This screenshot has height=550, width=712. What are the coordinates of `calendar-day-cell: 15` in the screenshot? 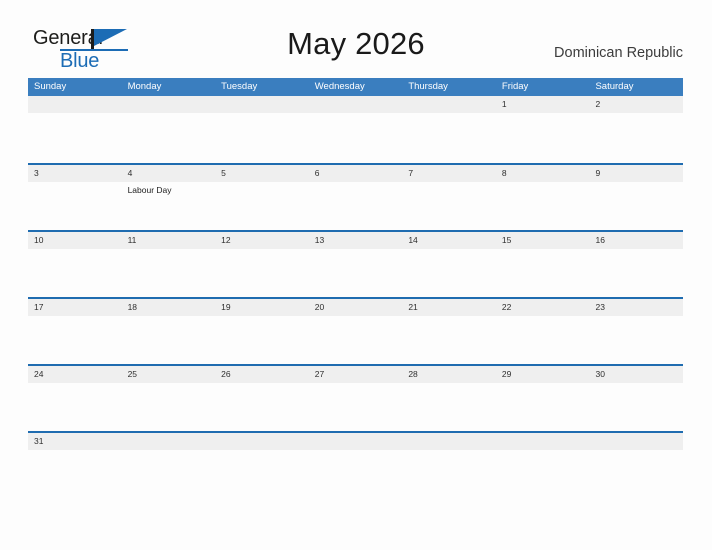 It's located at (543, 264).